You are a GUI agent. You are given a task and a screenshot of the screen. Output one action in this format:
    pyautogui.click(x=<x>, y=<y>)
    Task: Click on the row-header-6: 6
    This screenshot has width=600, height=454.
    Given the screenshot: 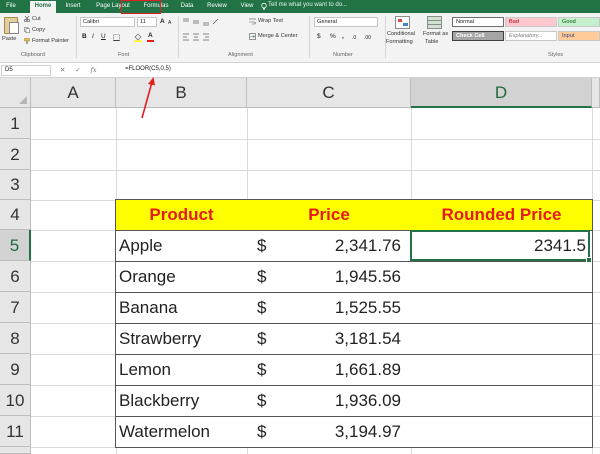 What is the action you would take?
    pyautogui.click(x=15, y=276)
    